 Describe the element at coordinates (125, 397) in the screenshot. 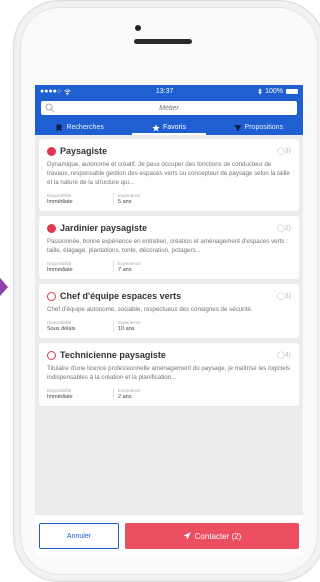

I see `experience-value: 2 ans` at that location.